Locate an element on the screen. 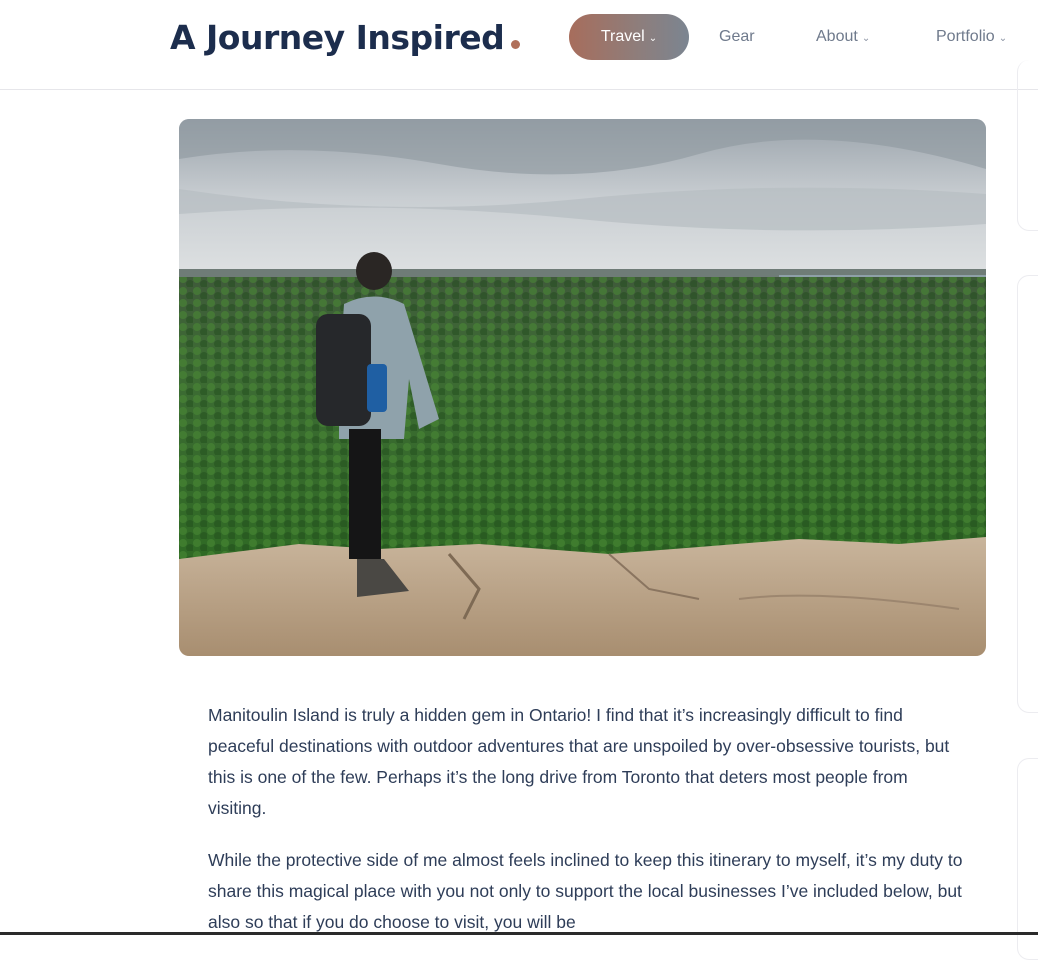 The width and height of the screenshot is (1038, 960). nav-about-label: About is located at coordinates (837, 36).